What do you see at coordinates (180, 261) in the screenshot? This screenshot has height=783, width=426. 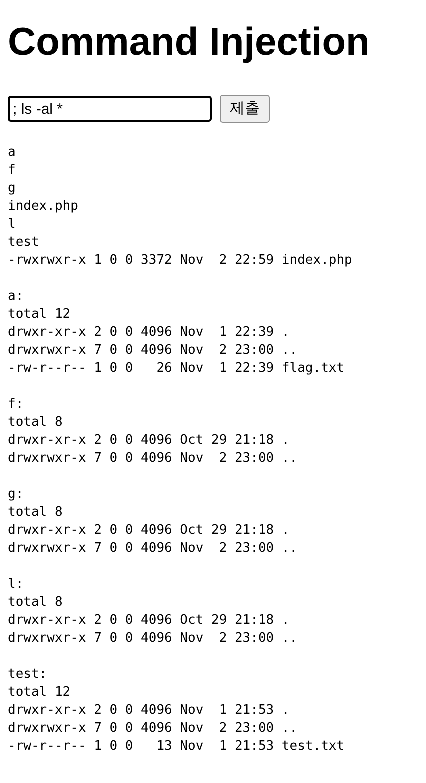 I see `output-line: -rwxrwxr-x 1 0 0 3372 Nov 2 22:59 index.php` at bounding box center [180, 261].